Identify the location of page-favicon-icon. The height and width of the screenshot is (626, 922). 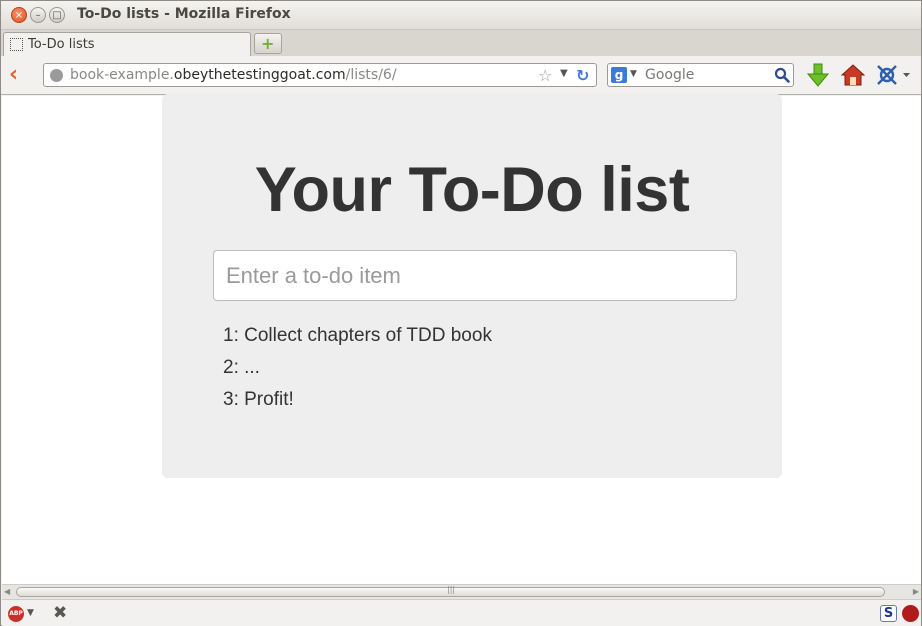
(16, 44).